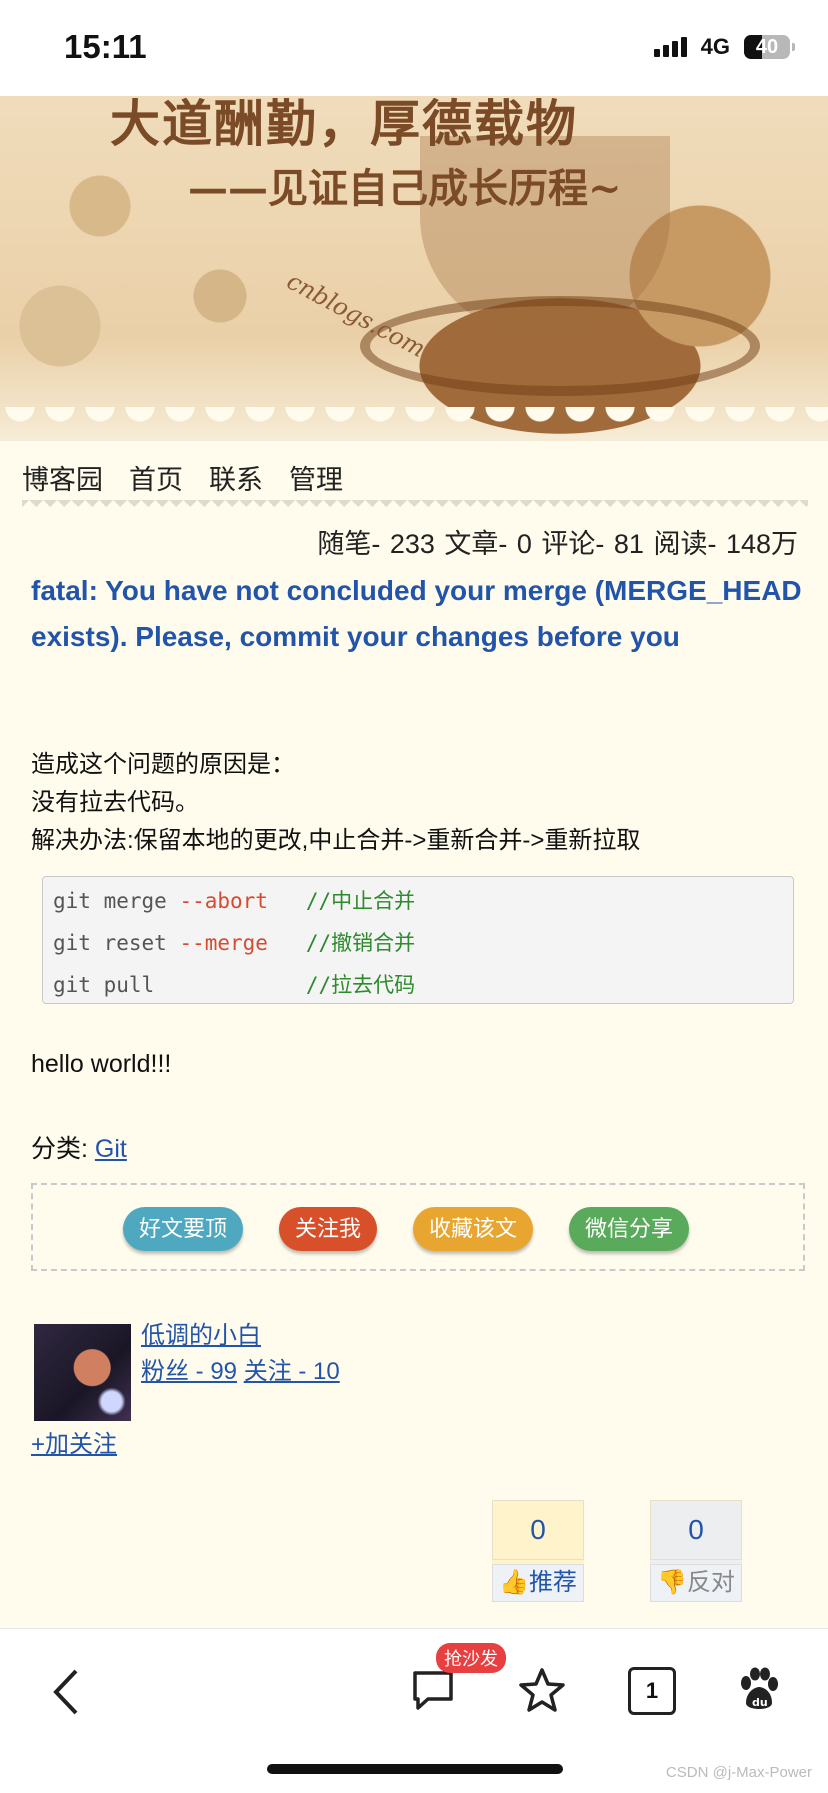 This screenshot has width=828, height=1793. Describe the element at coordinates (514, 1582) in the screenshot. I see `thumbs-up-icon: 👍` at that location.